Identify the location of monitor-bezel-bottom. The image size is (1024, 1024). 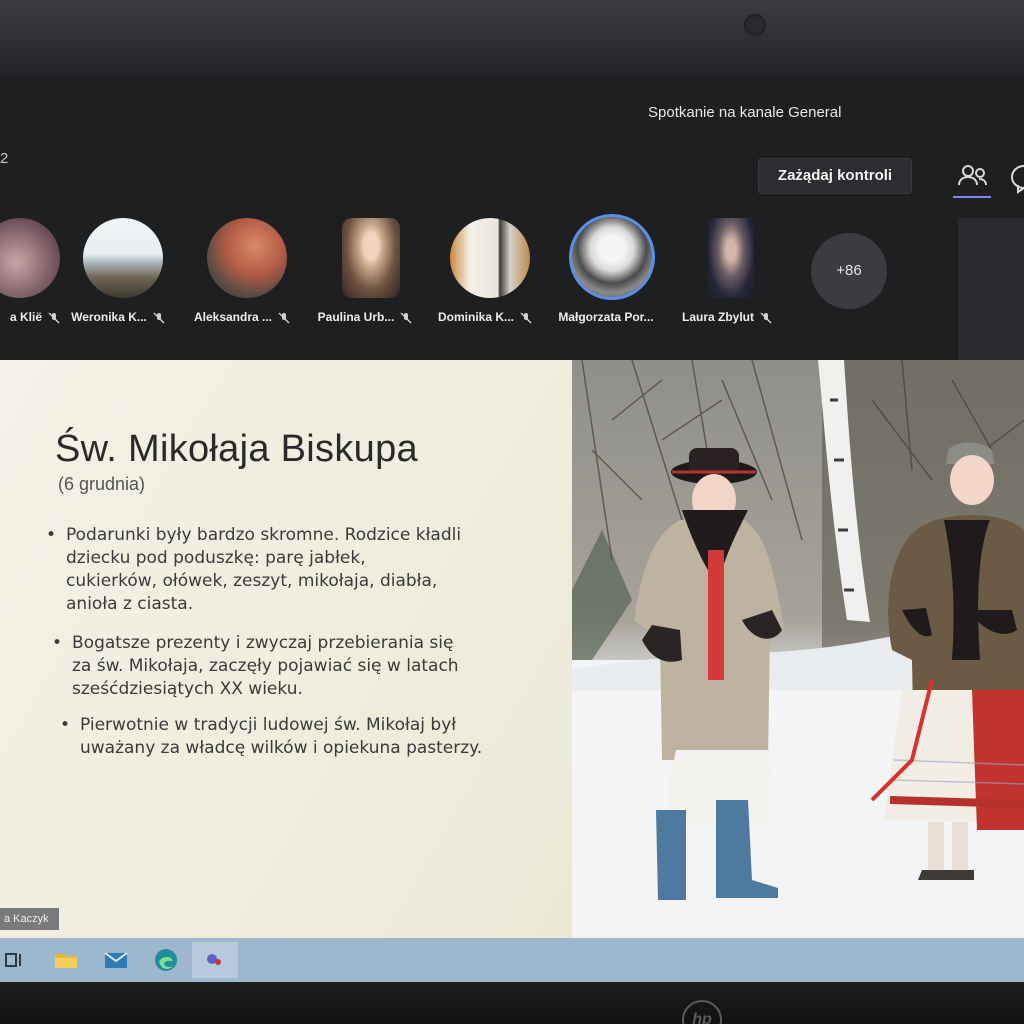
(512, 1003).